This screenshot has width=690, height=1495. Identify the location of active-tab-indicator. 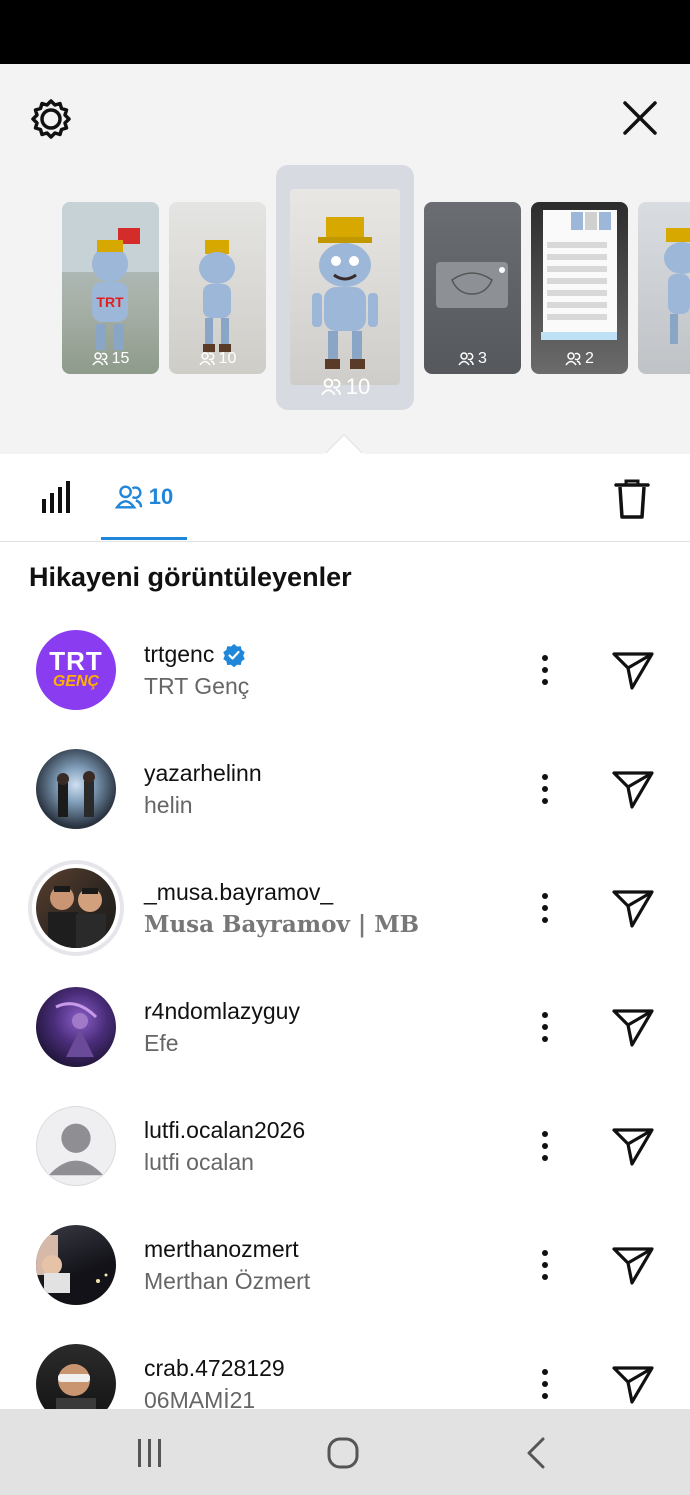
(144, 538).